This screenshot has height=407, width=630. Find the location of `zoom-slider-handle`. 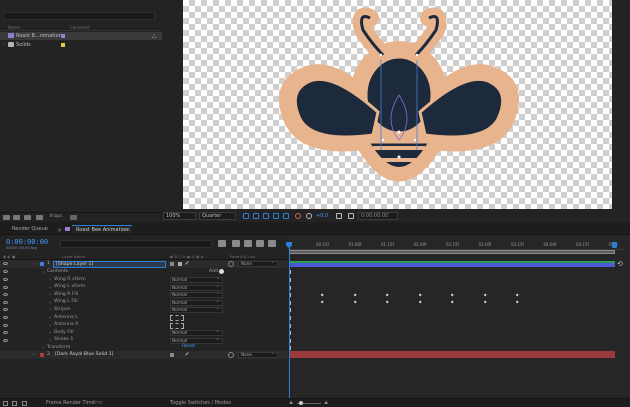

zoom-slider-handle is located at coordinates (301, 403).